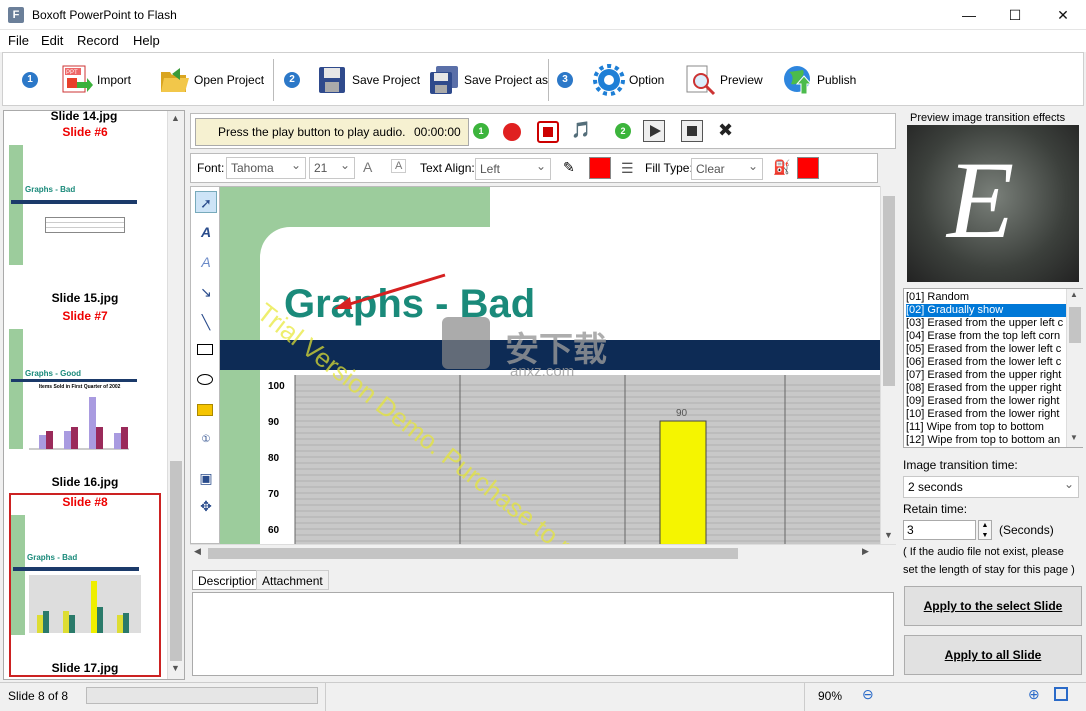 The width and height of the screenshot is (1086, 711). What do you see at coordinates (206, 410) in the screenshot?
I see `filled-rect-tool-icon` at bounding box center [206, 410].